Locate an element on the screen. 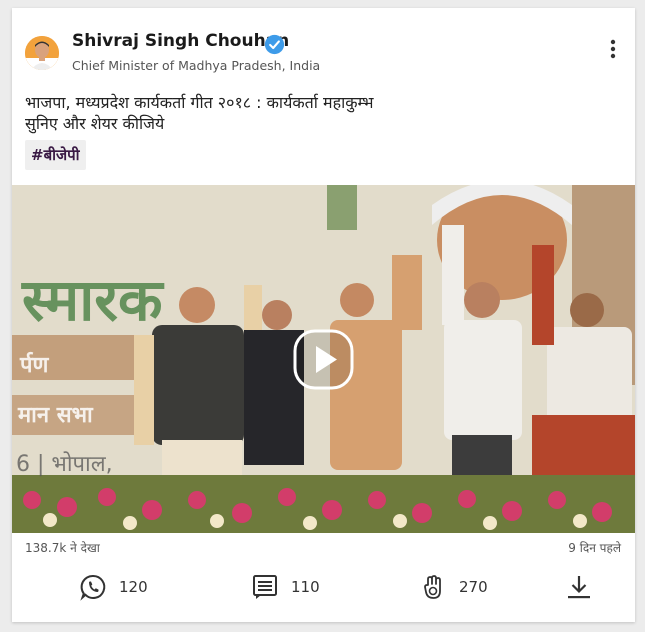 This screenshot has height=632, width=645. whatsapp-share-button: 120 is located at coordinates (113, 587).